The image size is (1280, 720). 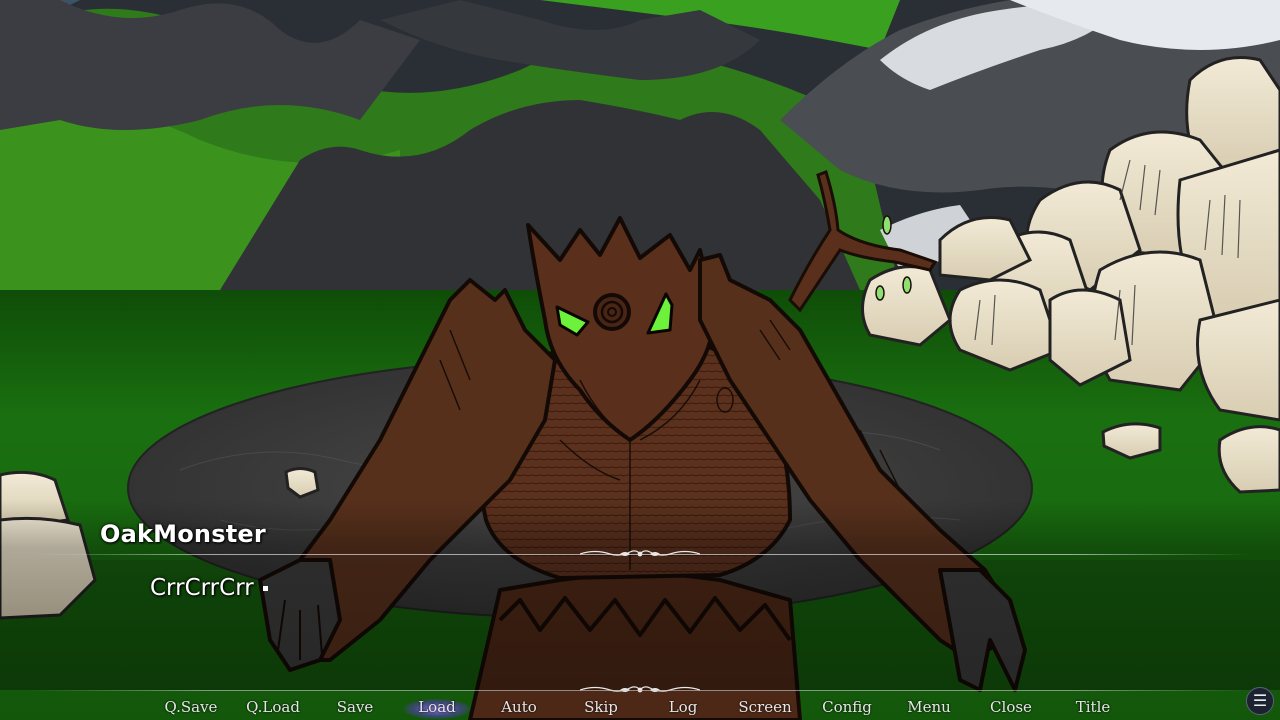 What do you see at coordinates (929, 708) in the screenshot?
I see `menu-button: Menu` at bounding box center [929, 708].